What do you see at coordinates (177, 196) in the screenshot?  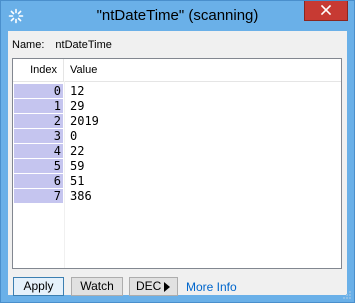 I see `table-row: 7 386` at bounding box center [177, 196].